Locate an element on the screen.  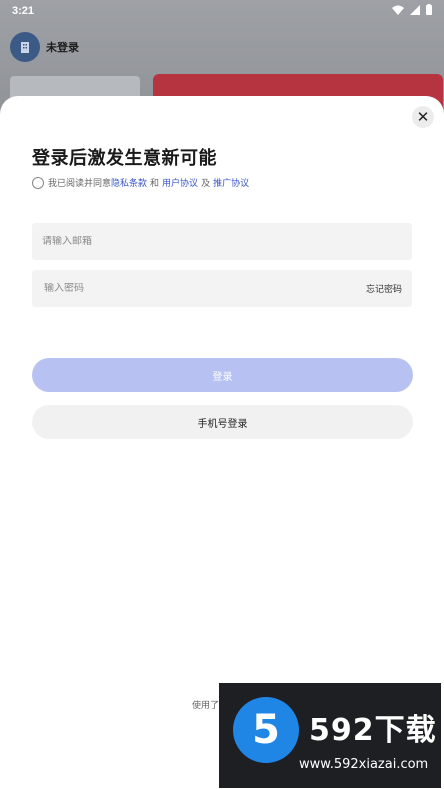
user-agreement-link: 用户协议 is located at coordinates (180, 182).